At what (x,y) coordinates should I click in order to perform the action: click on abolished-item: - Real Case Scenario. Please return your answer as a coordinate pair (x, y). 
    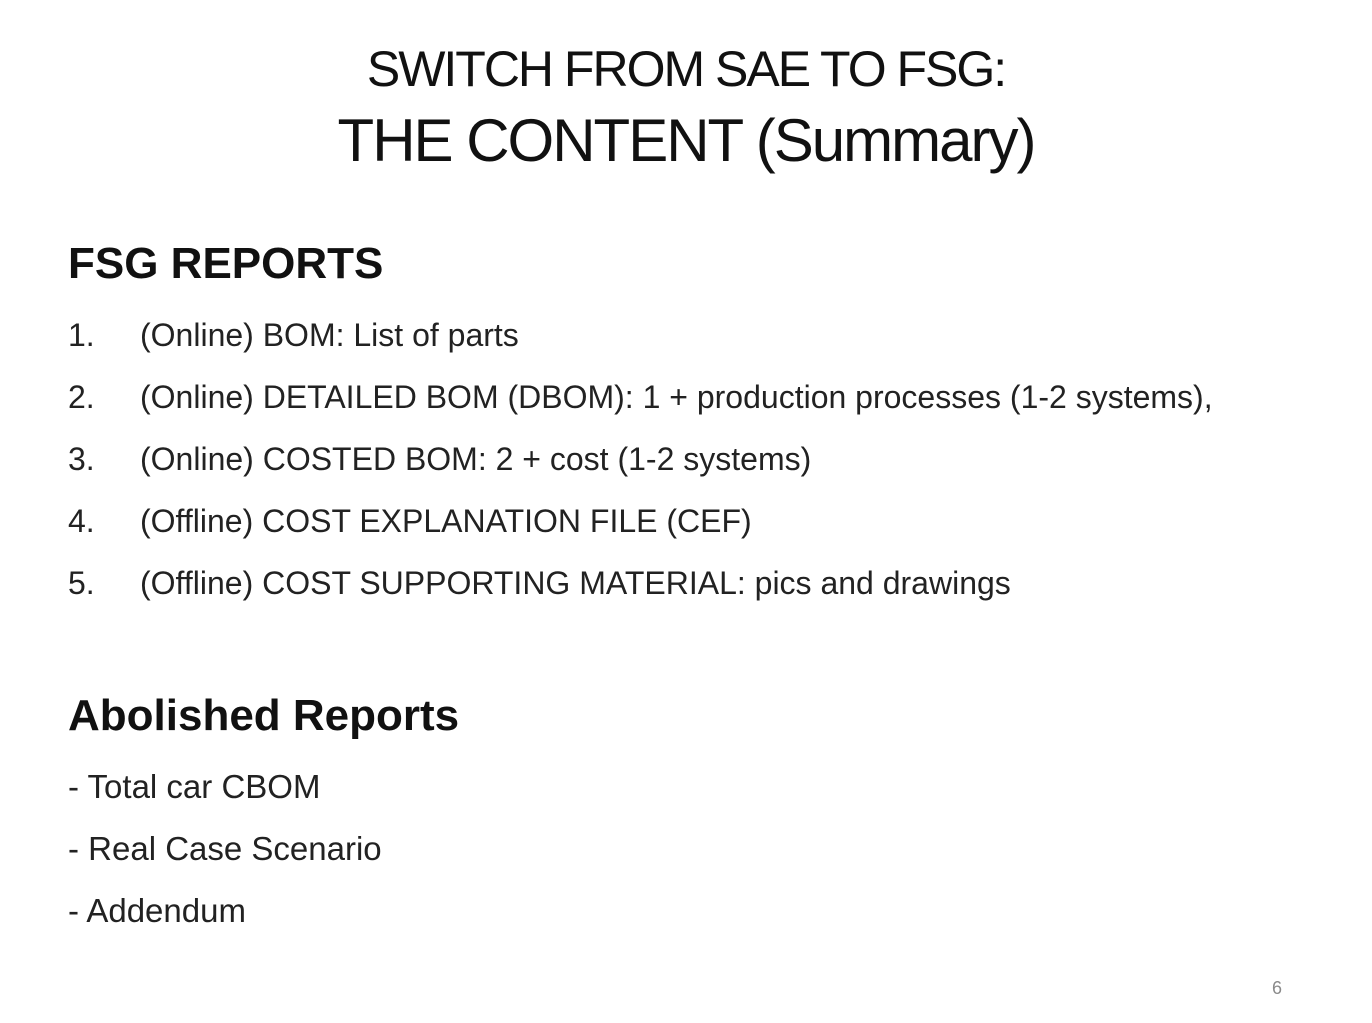
    Looking at the image, I should click on (225, 848).